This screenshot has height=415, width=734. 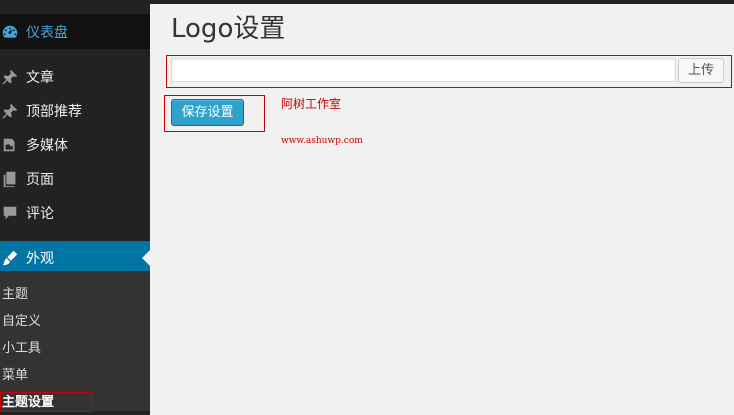 I want to click on appearance-submenu: 主题 自定义 小工具 菜单 主题设置, so click(x=75, y=341).